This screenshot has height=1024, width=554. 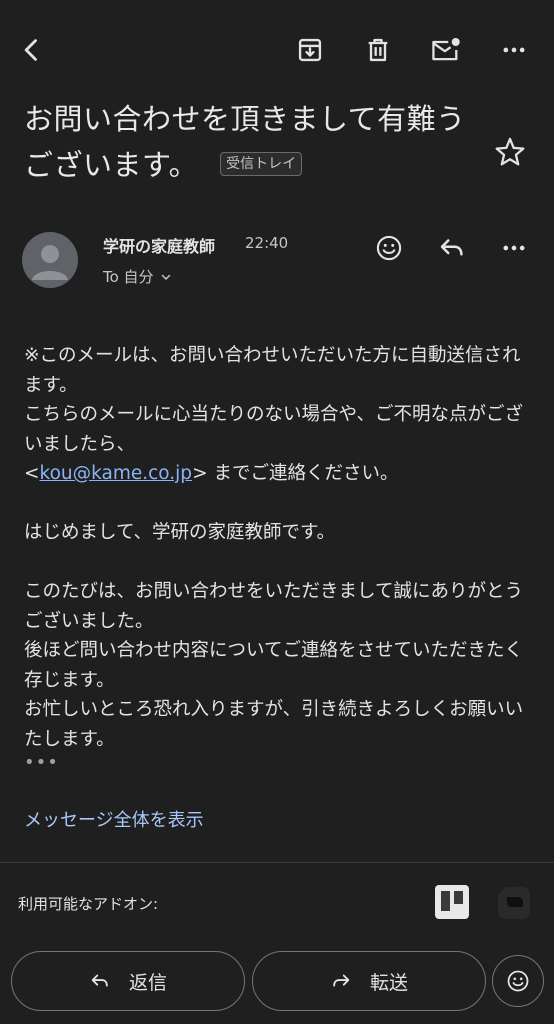 I want to click on archive-icon, so click(x=310, y=50).